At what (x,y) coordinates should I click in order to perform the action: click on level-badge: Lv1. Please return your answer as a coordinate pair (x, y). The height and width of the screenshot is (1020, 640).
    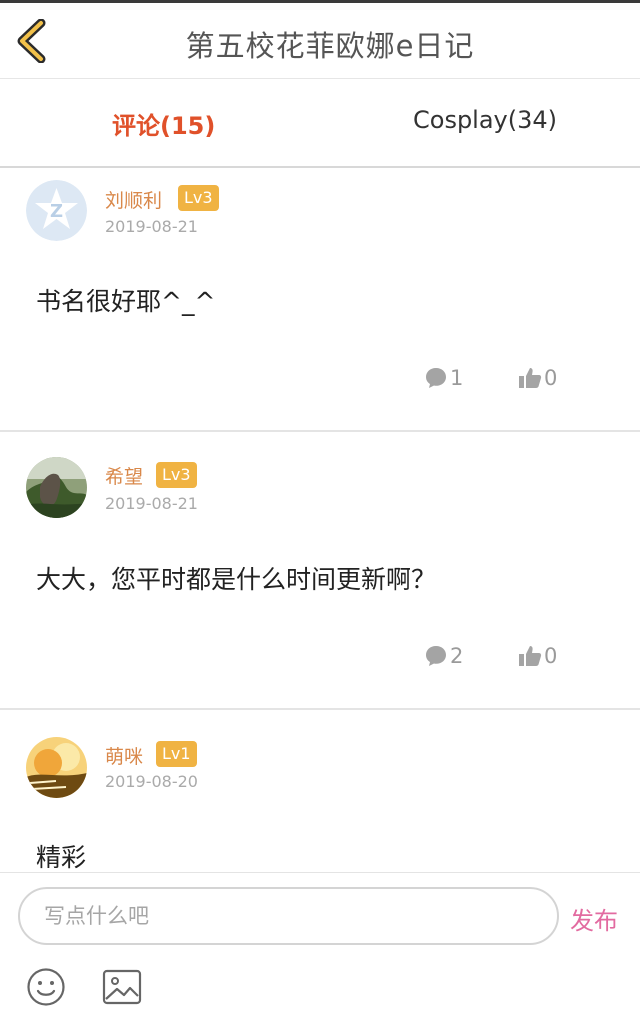
    Looking at the image, I should click on (176, 754).